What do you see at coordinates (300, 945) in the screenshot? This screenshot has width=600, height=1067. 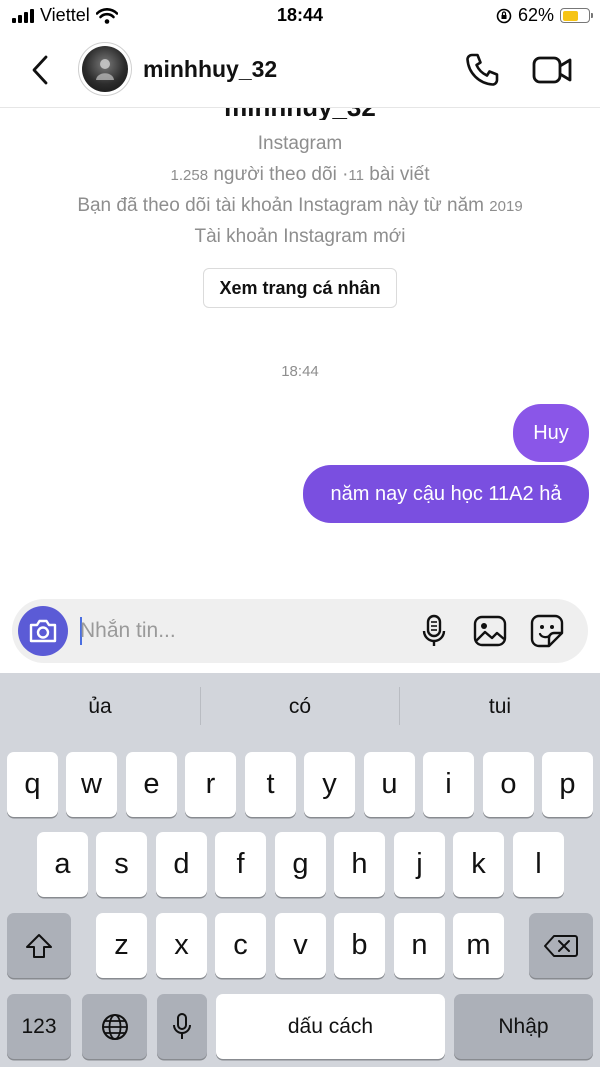 I see `key-v: v` at bounding box center [300, 945].